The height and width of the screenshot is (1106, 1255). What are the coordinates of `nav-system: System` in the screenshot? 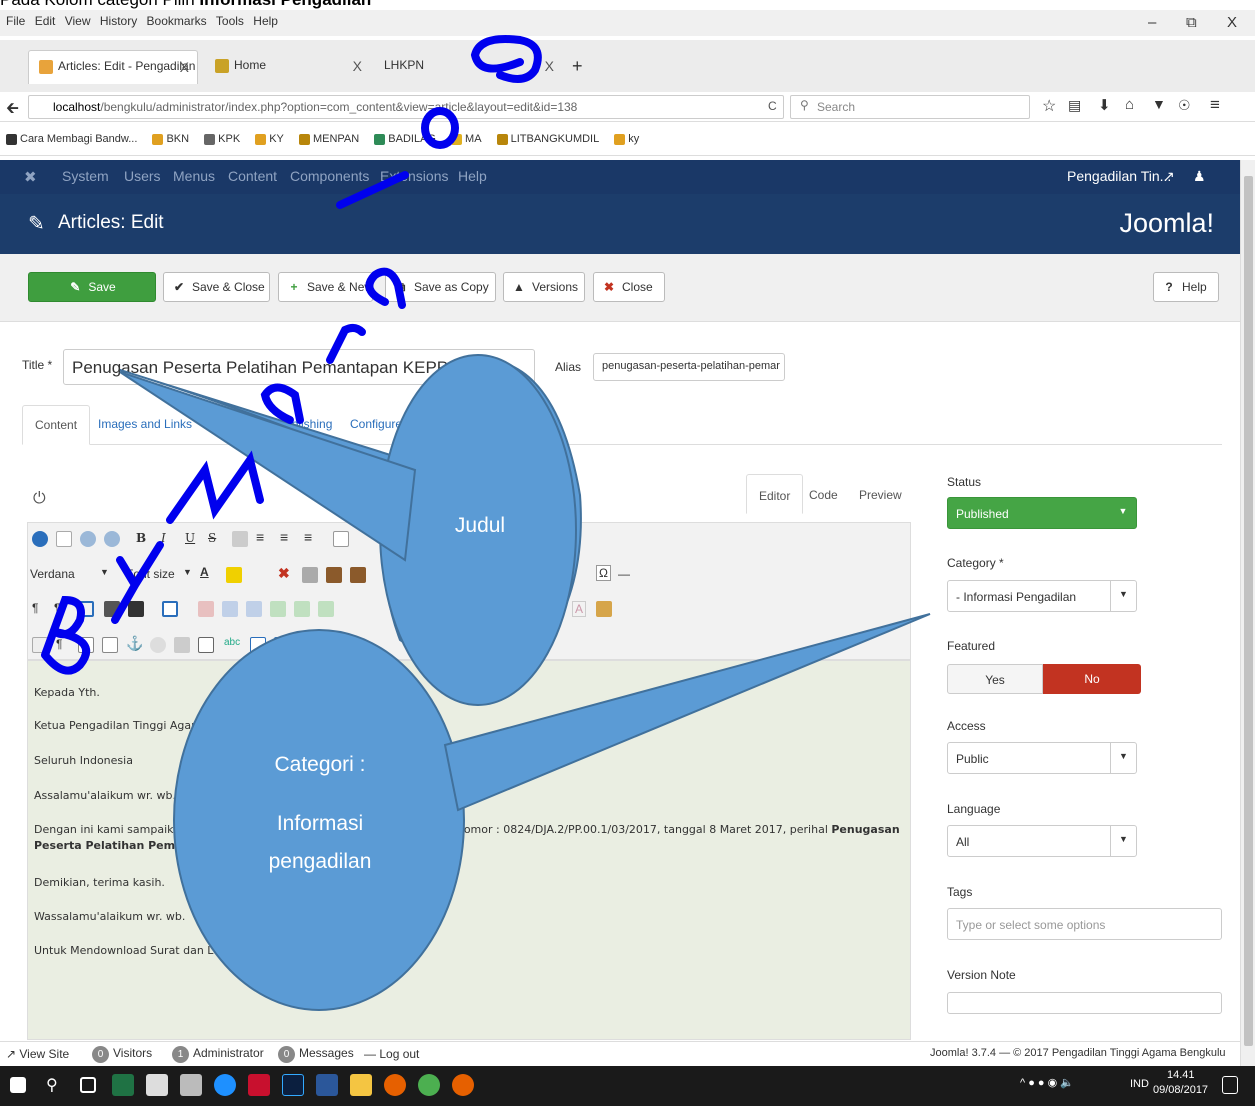 It's located at (85, 176).